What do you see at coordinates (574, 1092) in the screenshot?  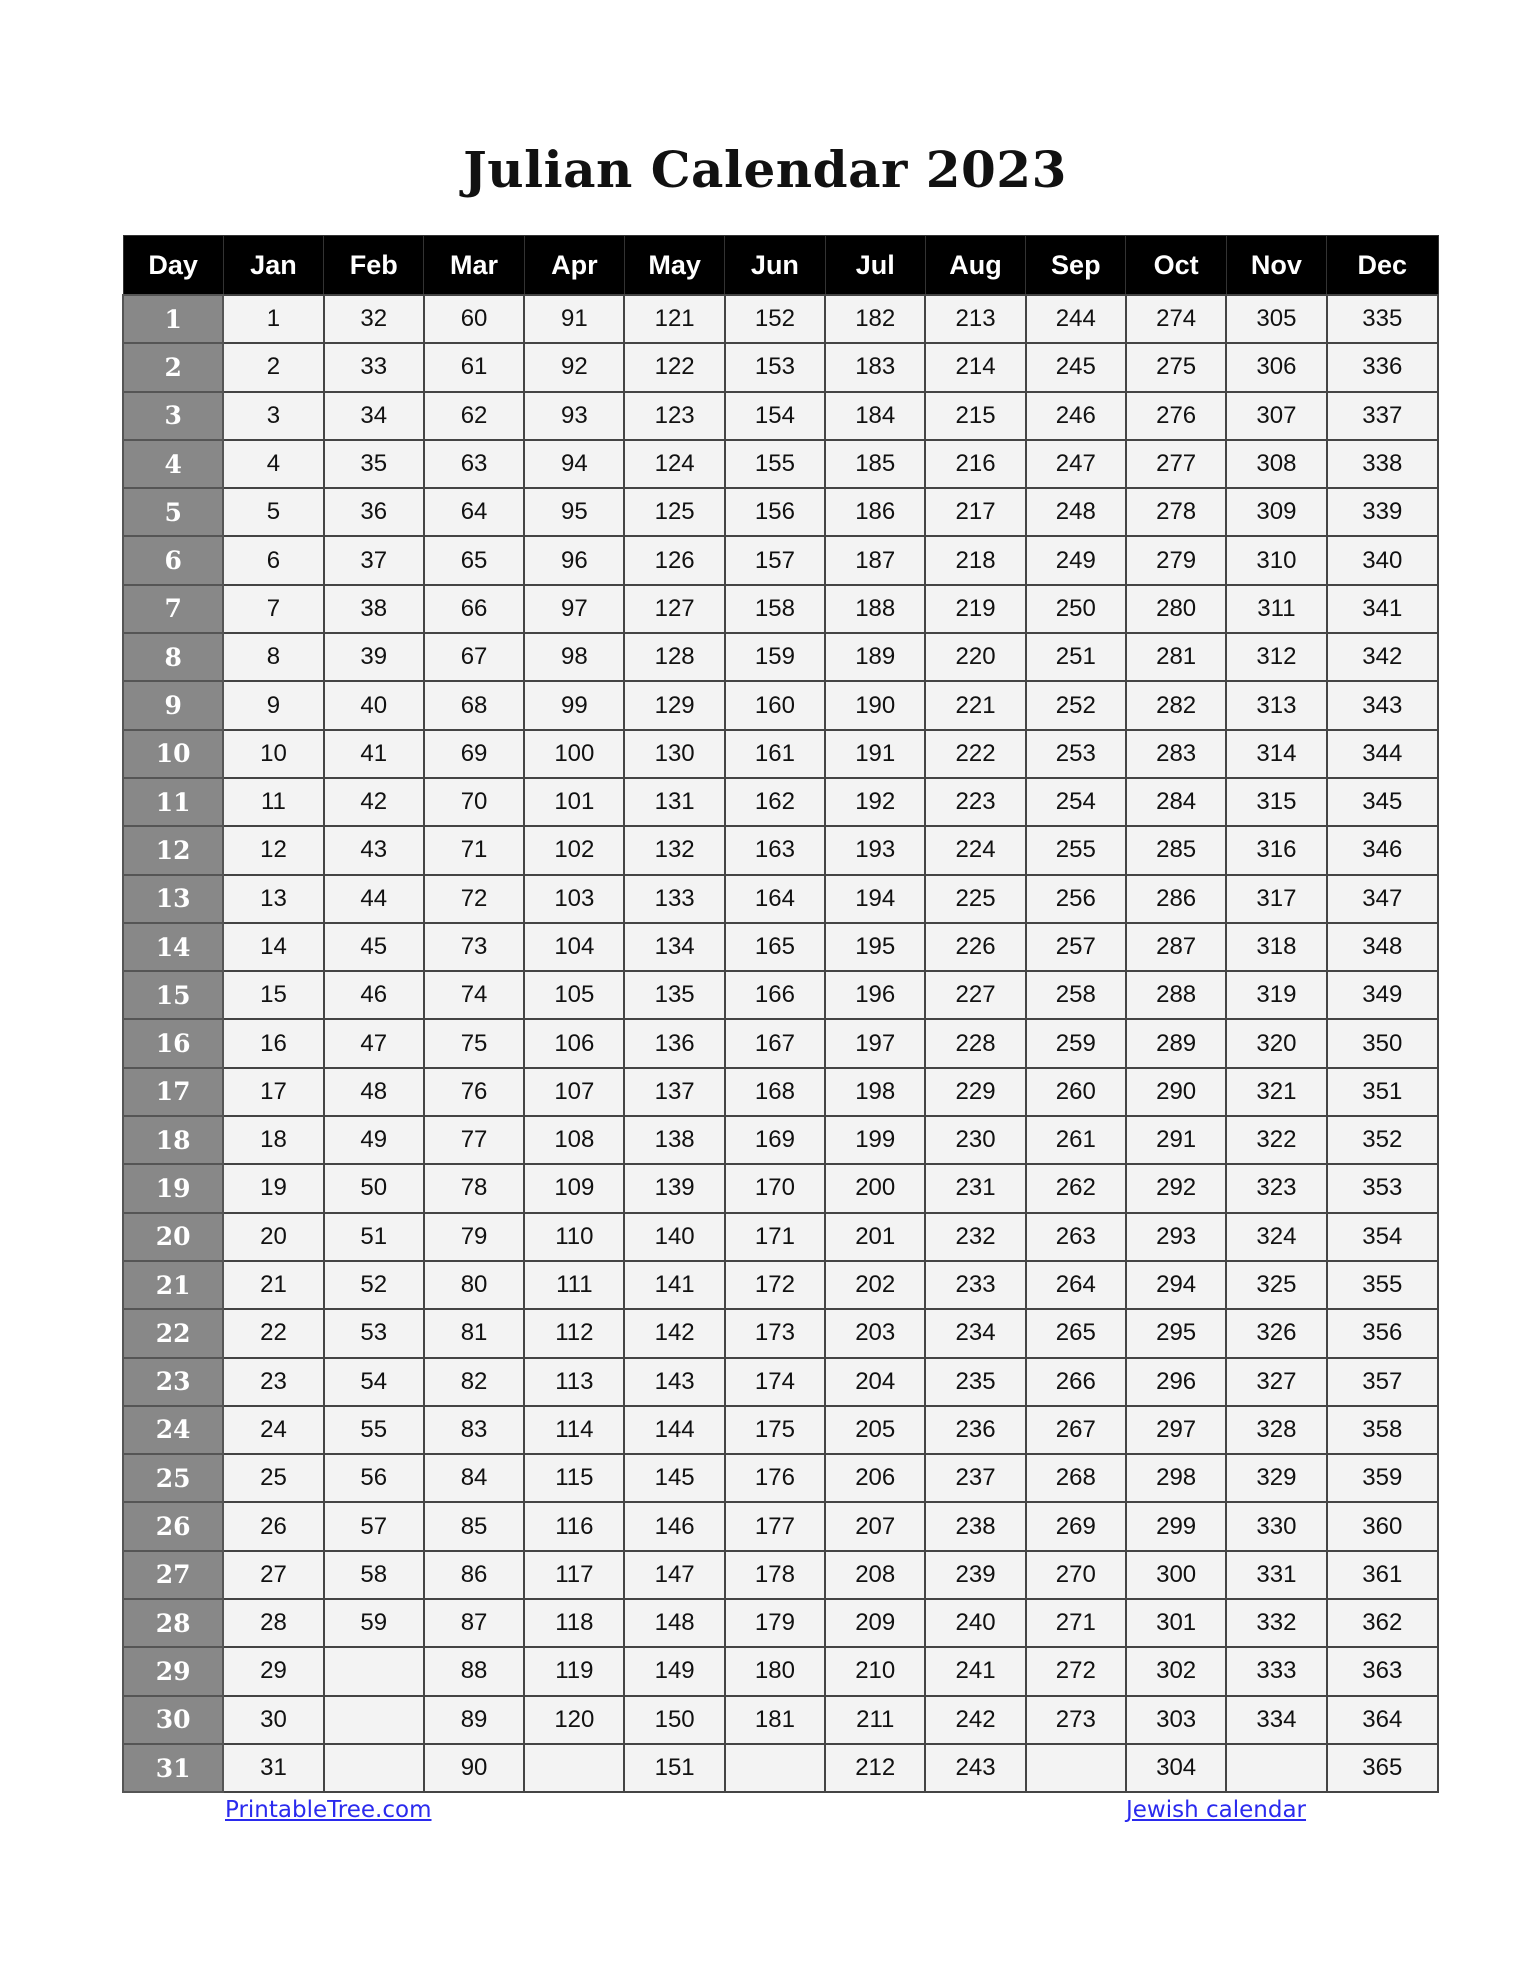 I see `julian-day-cell-apr: 107` at bounding box center [574, 1092].